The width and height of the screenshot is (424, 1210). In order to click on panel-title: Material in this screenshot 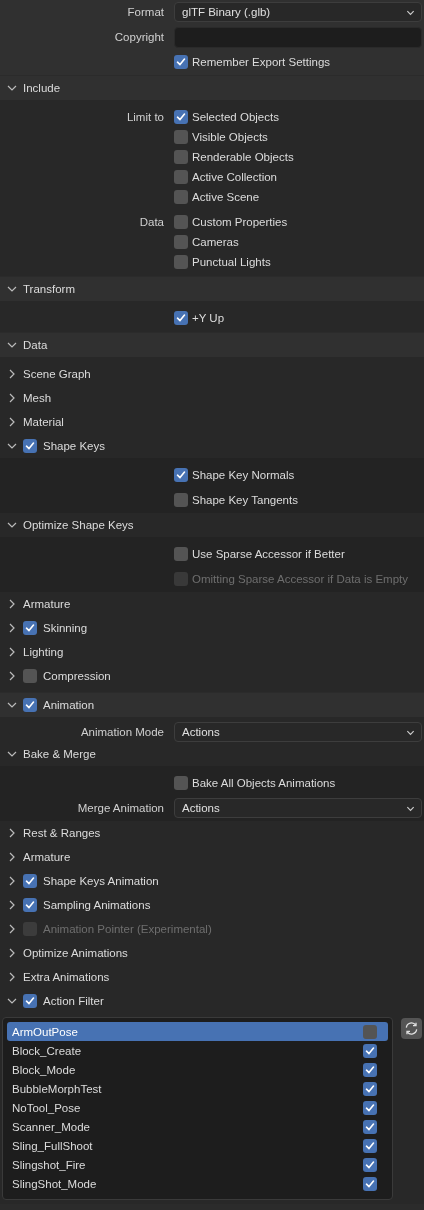, I will do `click(43, 422)`.